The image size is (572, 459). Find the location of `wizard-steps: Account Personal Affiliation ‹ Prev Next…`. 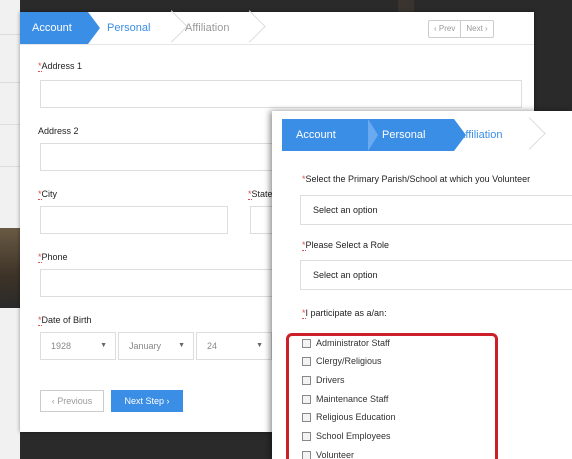

wizard-steps: Account Personal Affiliation ‹ Prev Next… is located at coordinates (277, 27).